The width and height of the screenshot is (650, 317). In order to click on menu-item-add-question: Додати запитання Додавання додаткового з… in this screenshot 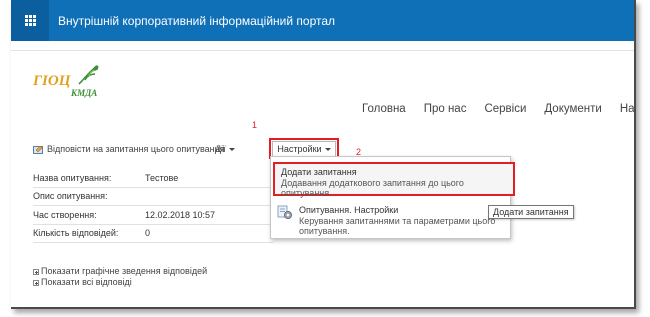, I will do `click(394, 180)`.